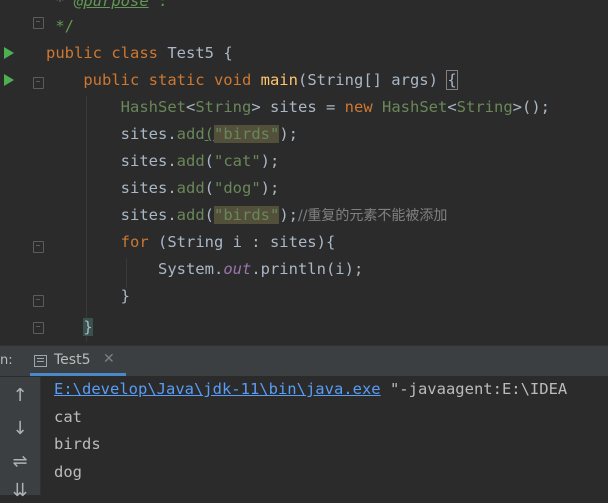 The height and width of the screenshot is (503, 608). What do you see at coordinates (531, 107) in the screenshot?
I see `code-text: >();` at bounding box center [531, 107].